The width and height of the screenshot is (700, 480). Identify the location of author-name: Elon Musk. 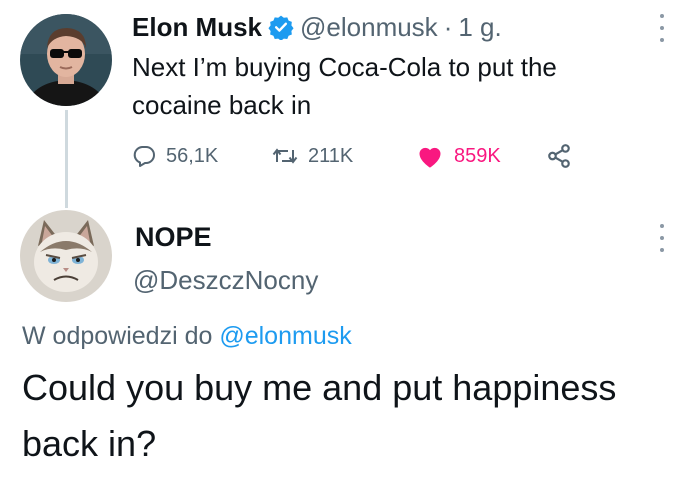
(197, 27).